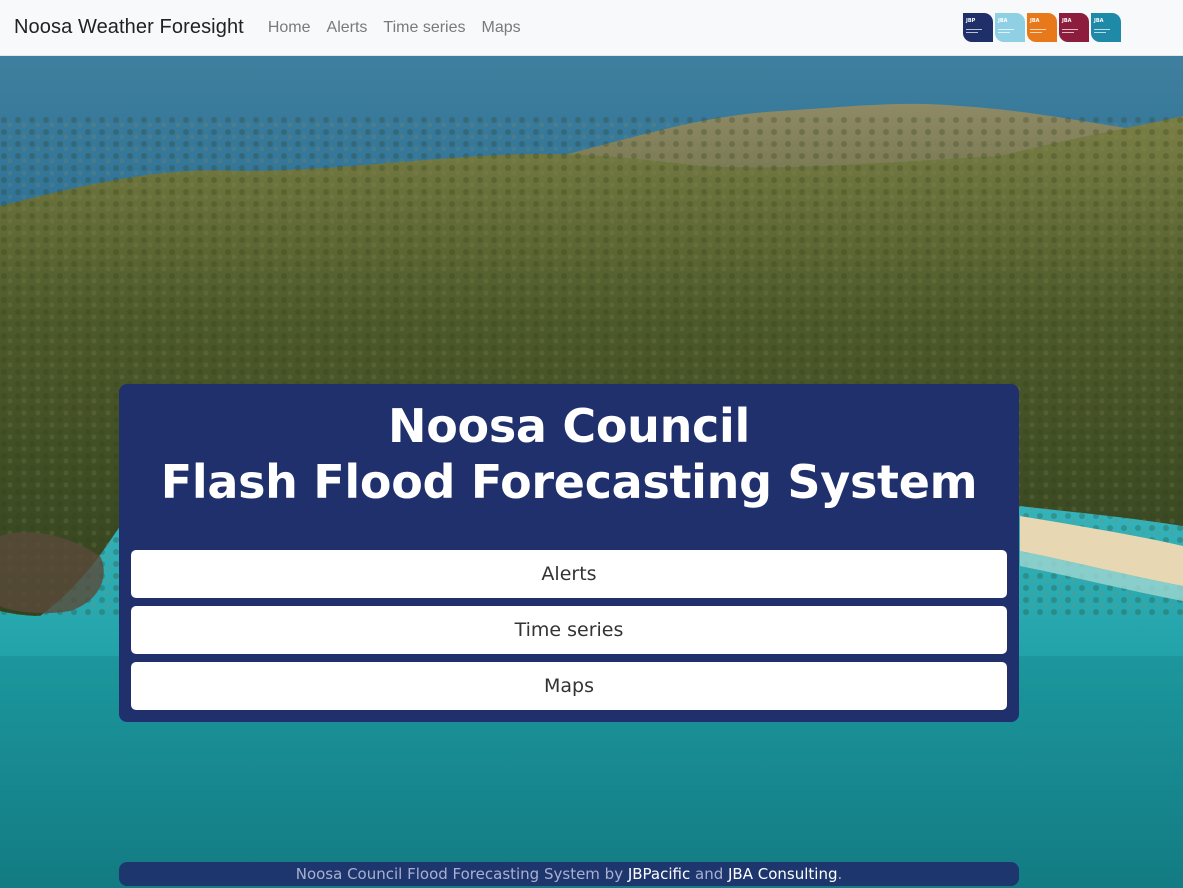  Describe the element at coordinates (347, 28) in the screenshot. I see `nav-alerts: Alerts` at that location.